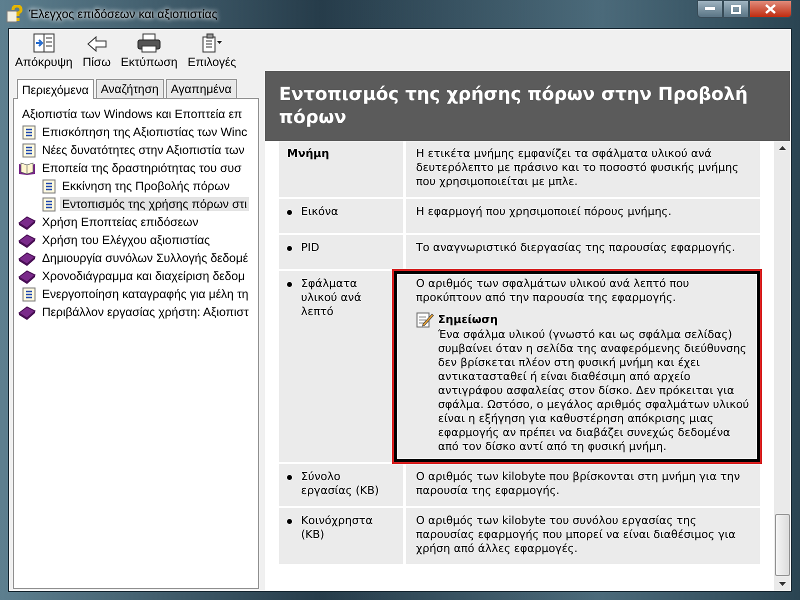 The height and width of the screenshot is (600, 800). Describe the element at coordinates (425, 319) in the screenshot. I see `note-pencil-icon` at that location.